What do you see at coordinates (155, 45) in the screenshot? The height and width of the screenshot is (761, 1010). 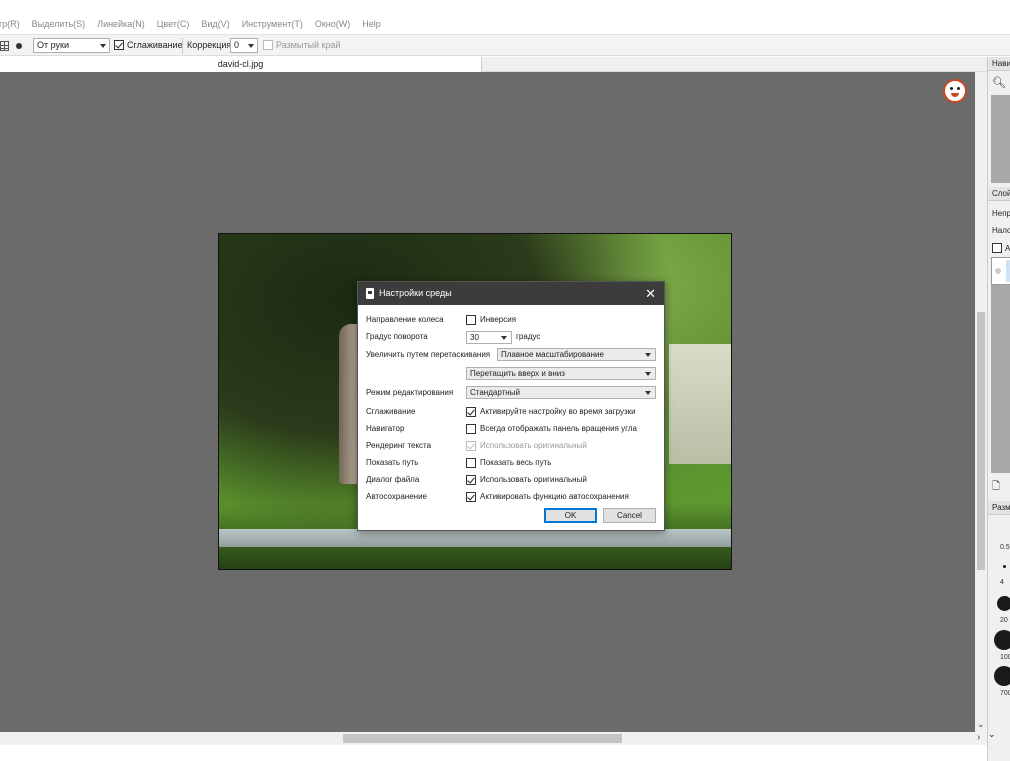 I see `smoothing-label: Сглаживание` at bounding box center [155, 45].